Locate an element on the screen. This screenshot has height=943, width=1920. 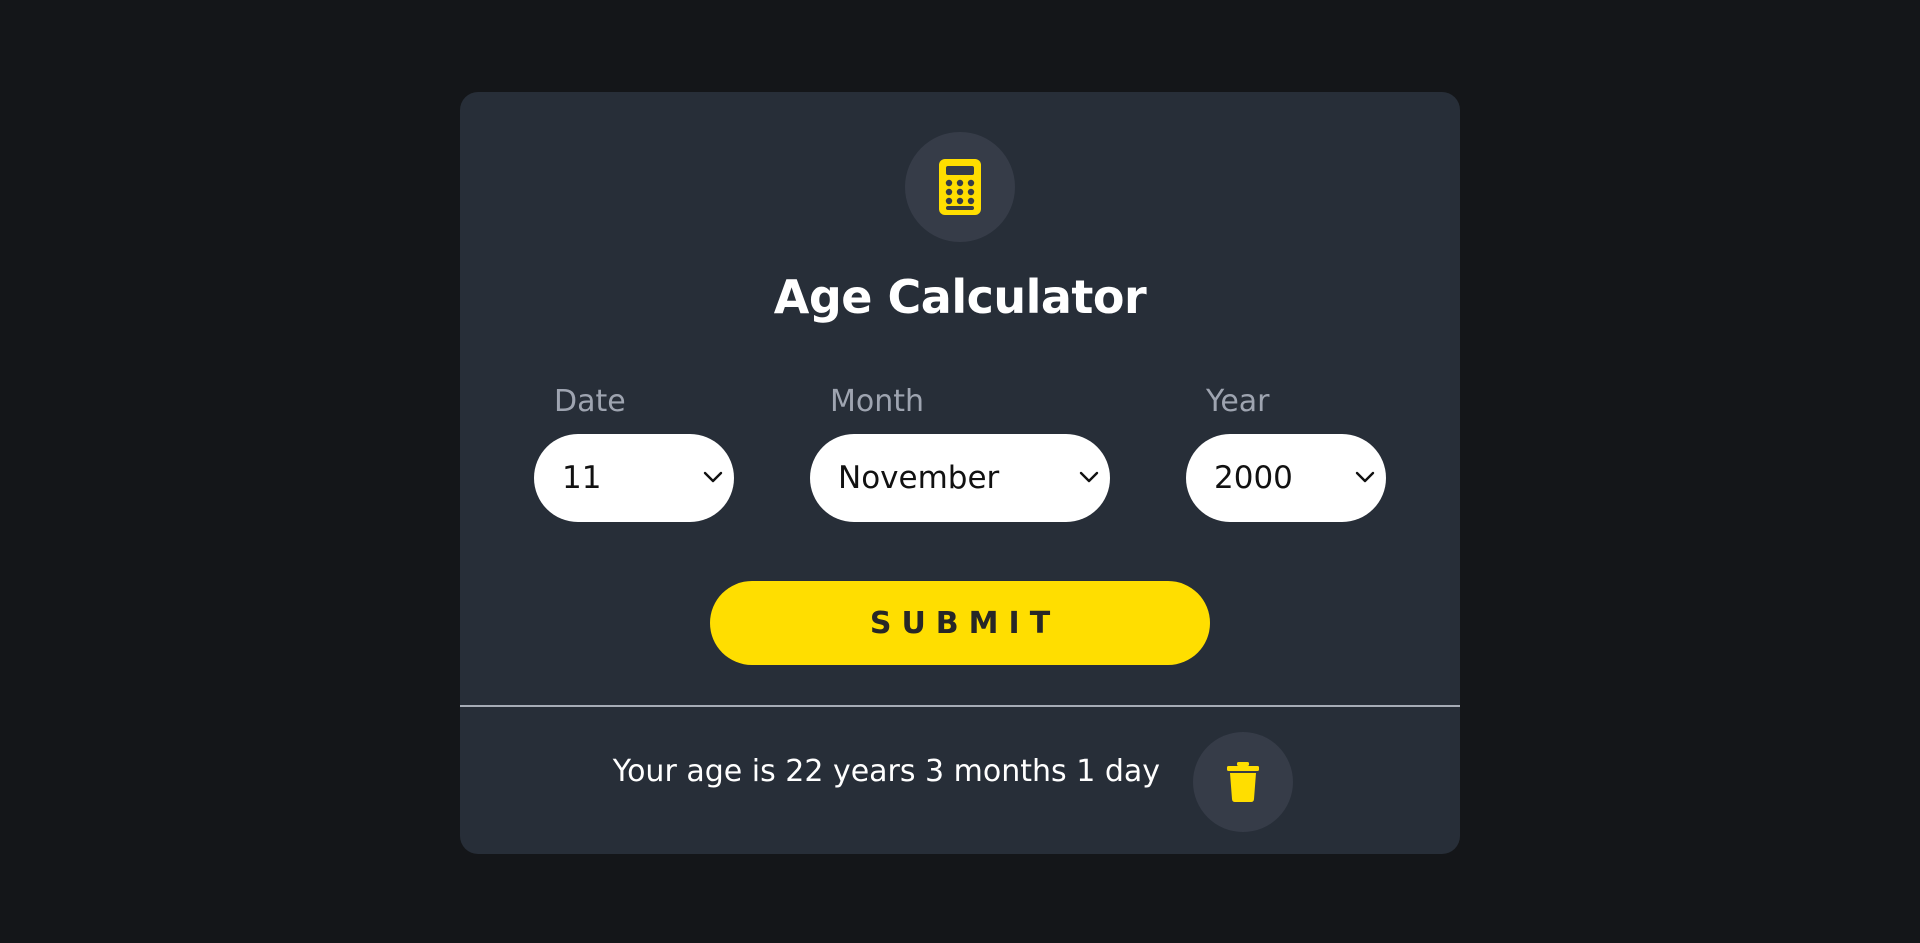
page-title: Age Calculator is located at coordinates (960, 297).